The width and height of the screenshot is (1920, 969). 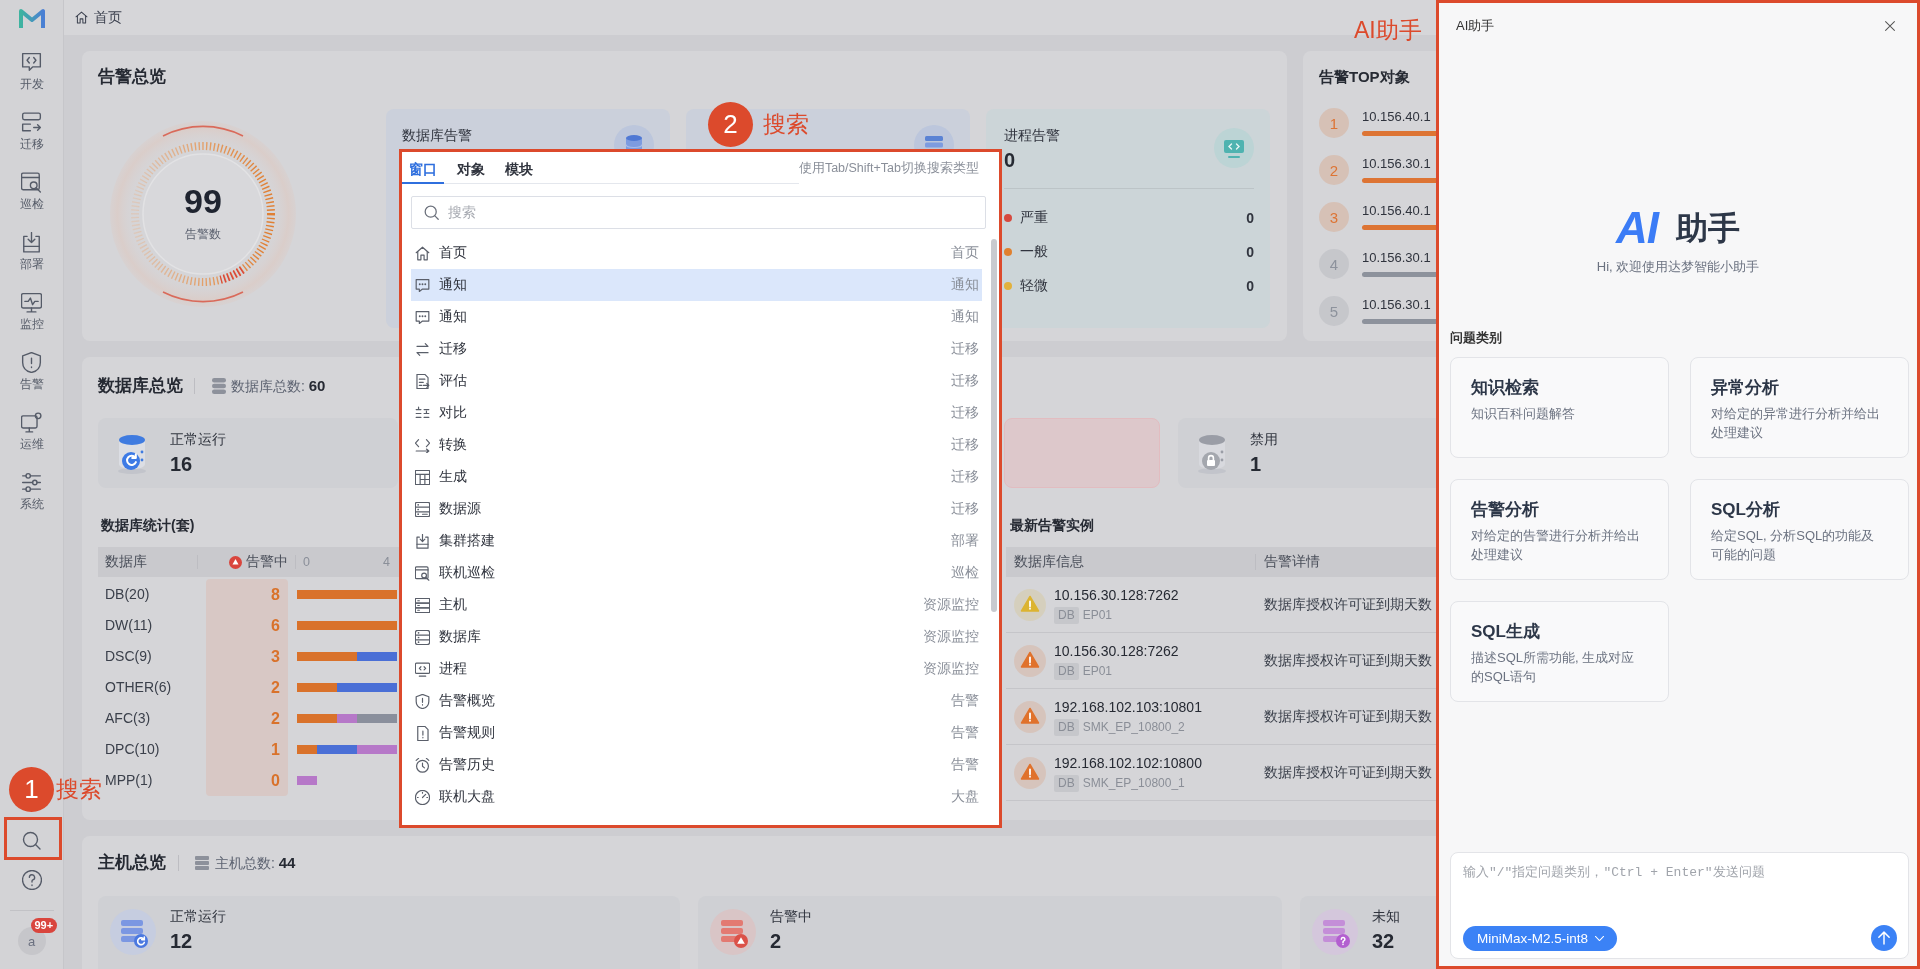 What do you see at coordinates (182, 941) in the screenshot?
I see `metric-value: 12` at bounding box center [182, 941].